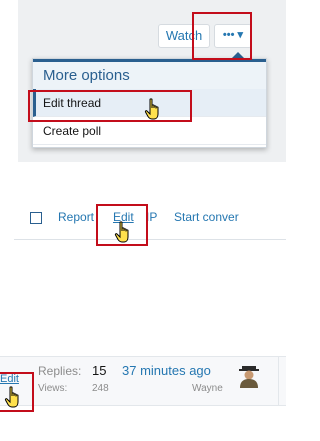 The height and width of the screenshot is (441, 320). What do you see at coordinates (99, 370) in the screenshot?
I see `replies-count: 15` at bounding box center [99, 370].